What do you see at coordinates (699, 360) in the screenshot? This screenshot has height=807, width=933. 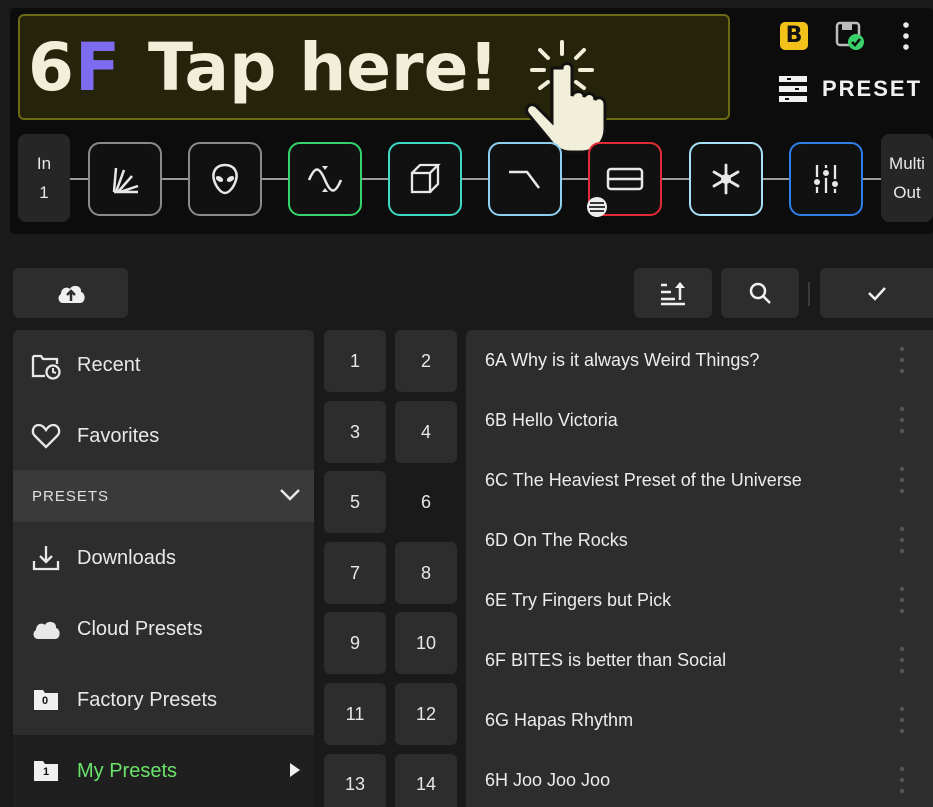 I see `list-item: 6A Why is it always Weird Things?` at bounding box center [699, 360].